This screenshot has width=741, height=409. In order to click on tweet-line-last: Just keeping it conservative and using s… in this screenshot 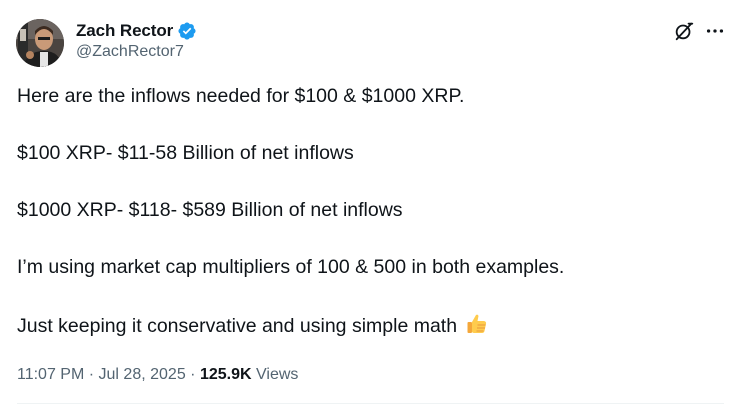, I will do `click(367, 324)`.